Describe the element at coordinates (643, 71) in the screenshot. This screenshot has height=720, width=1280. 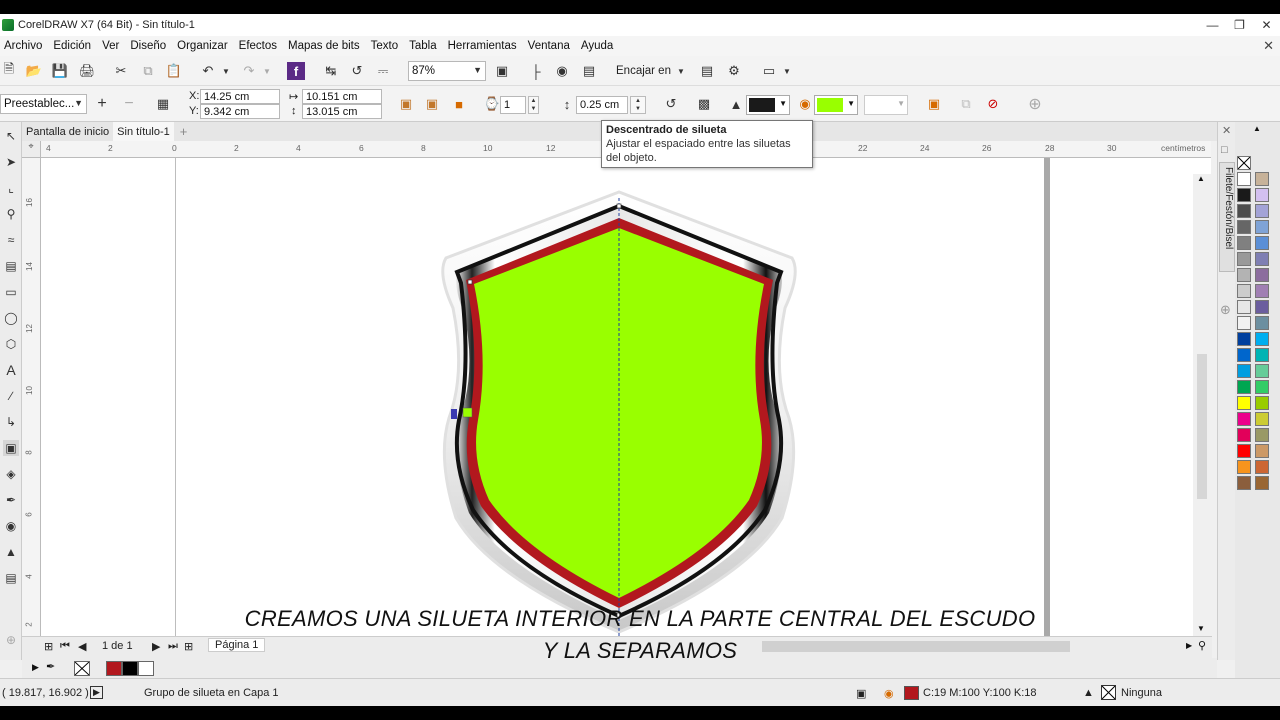
I see `snap-to-label: Encajar en` at that location.